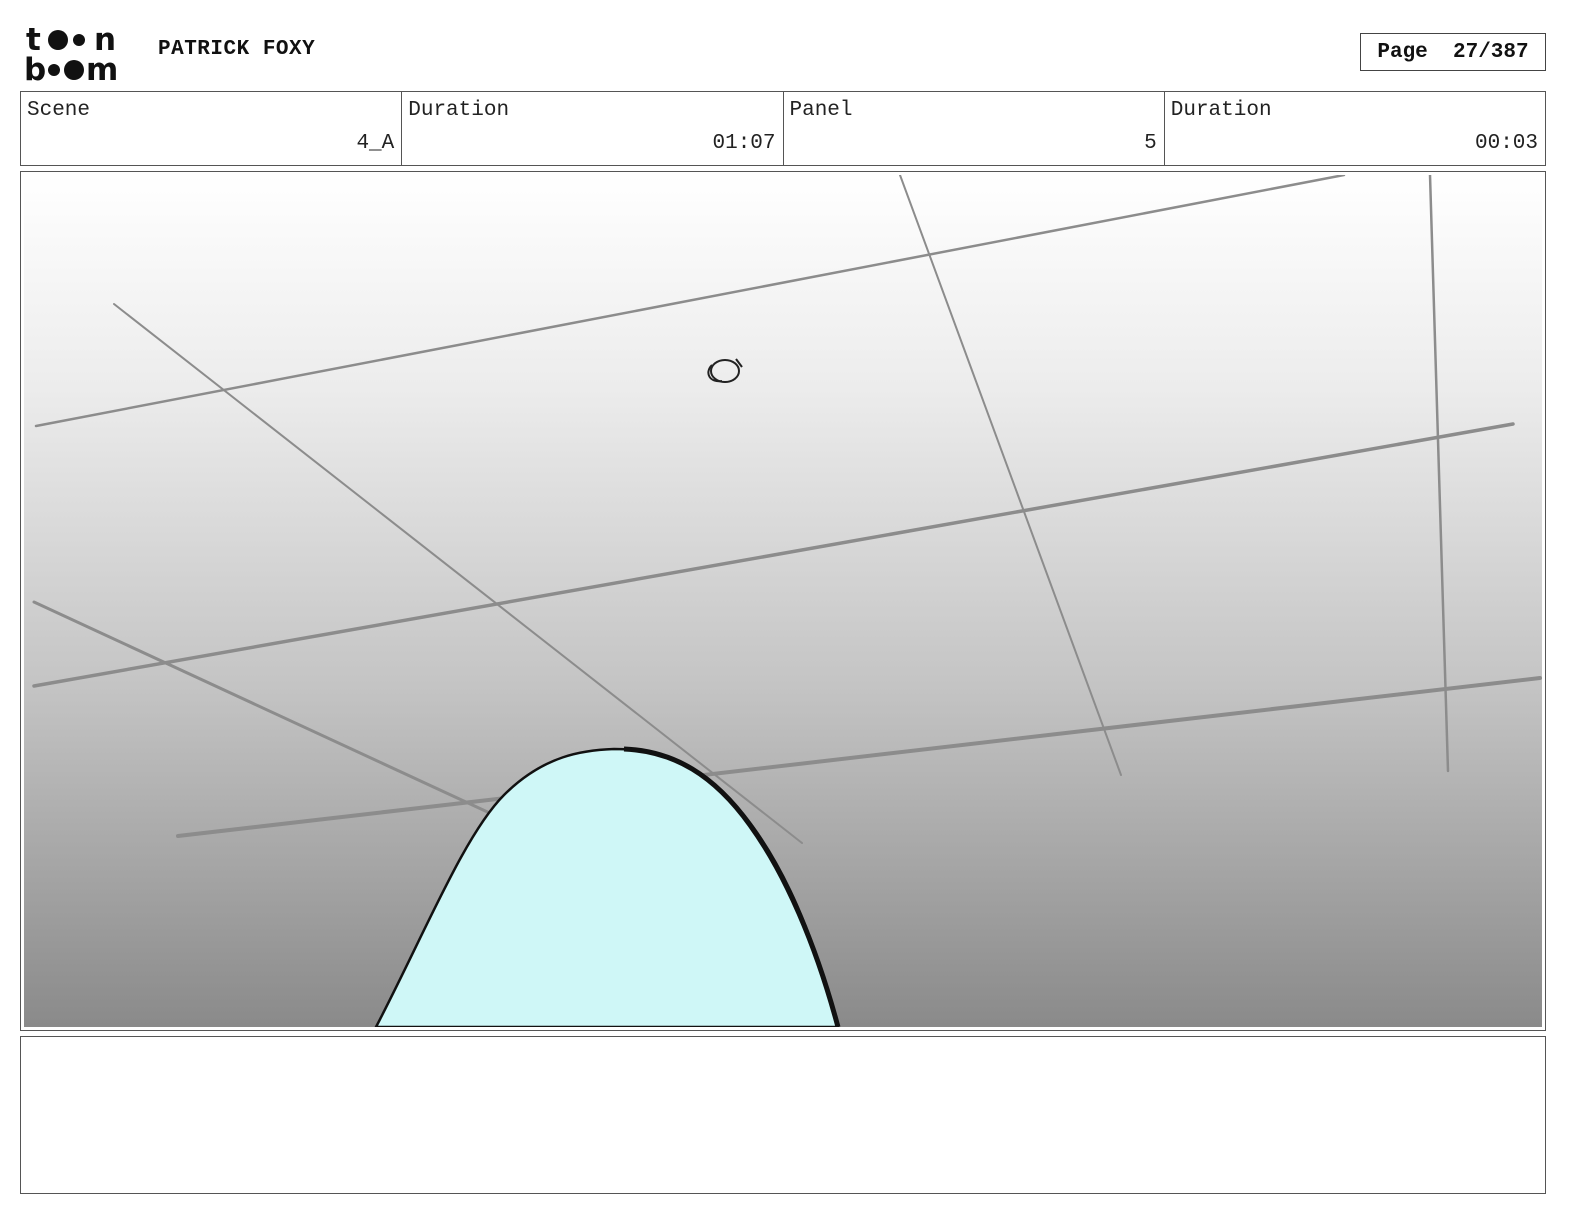  I want to click on scene-duration-label: Duration, so click(459, 110).